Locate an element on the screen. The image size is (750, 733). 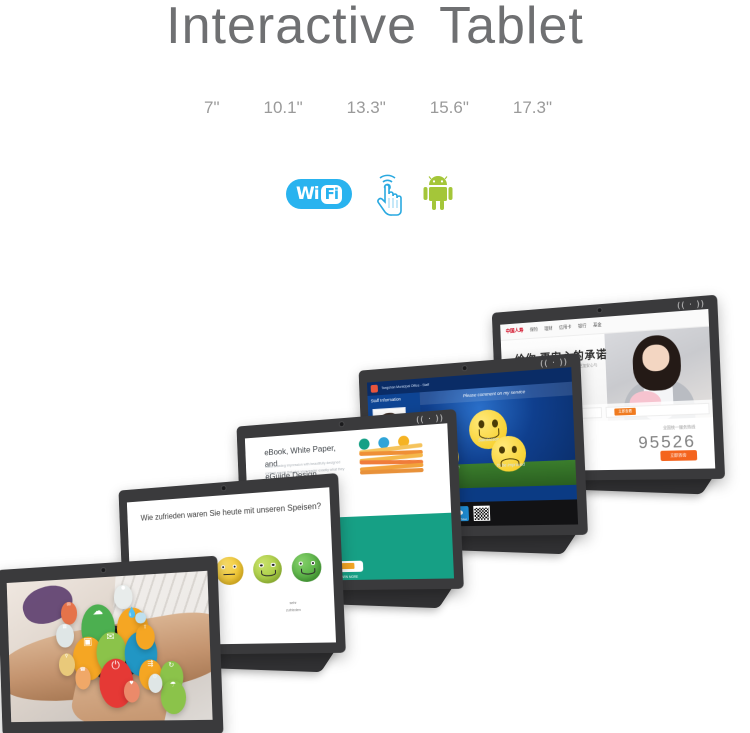
screen-smartwatch-apps: ● ✉ ▦ ☁ 💧 ▣ ✉ ⌂ ⏻ ⇶ ↻ ☂ ⇧ ⚲ ☎ ☺ ♥ is located at coordinates (109, 646).